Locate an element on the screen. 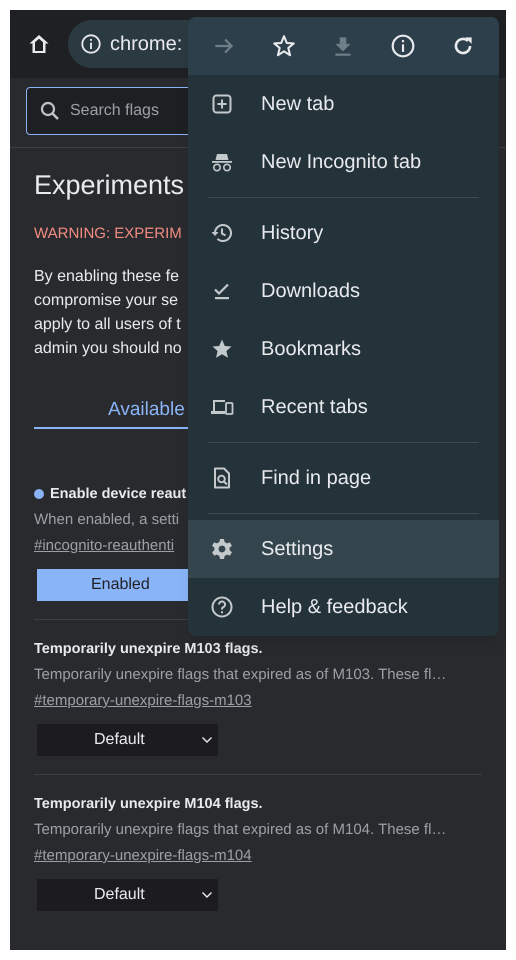 The width and height of the screenshot is (516, 960). warning-text: WARNING: EXPERIM is located at coordinates (108, 234).